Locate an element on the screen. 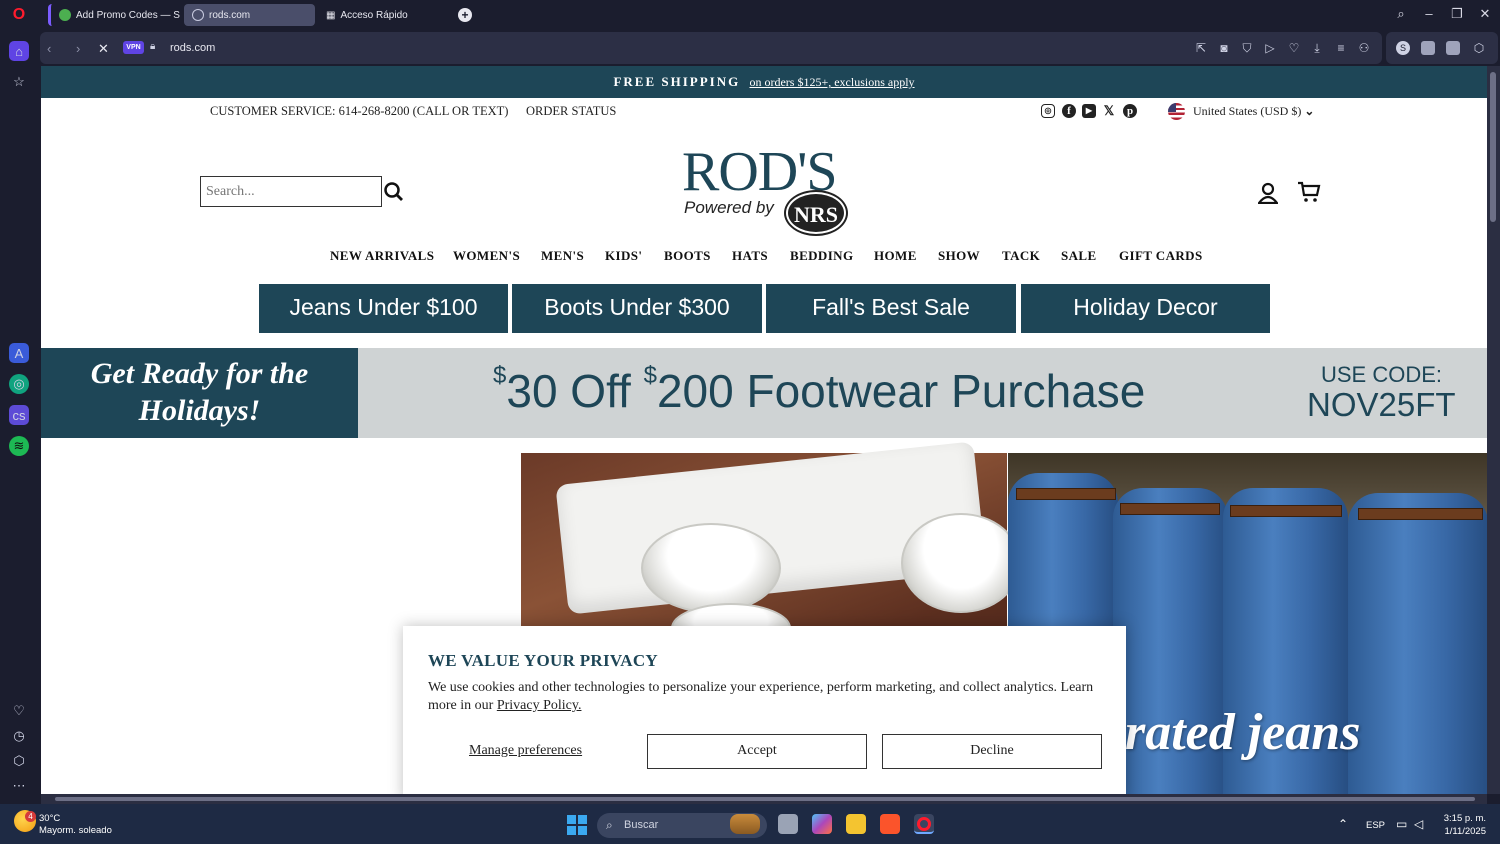 The width and height of the screenshot is (1500, 844). chatgpt-icon: ◎ is located at coordinates (19, 384).